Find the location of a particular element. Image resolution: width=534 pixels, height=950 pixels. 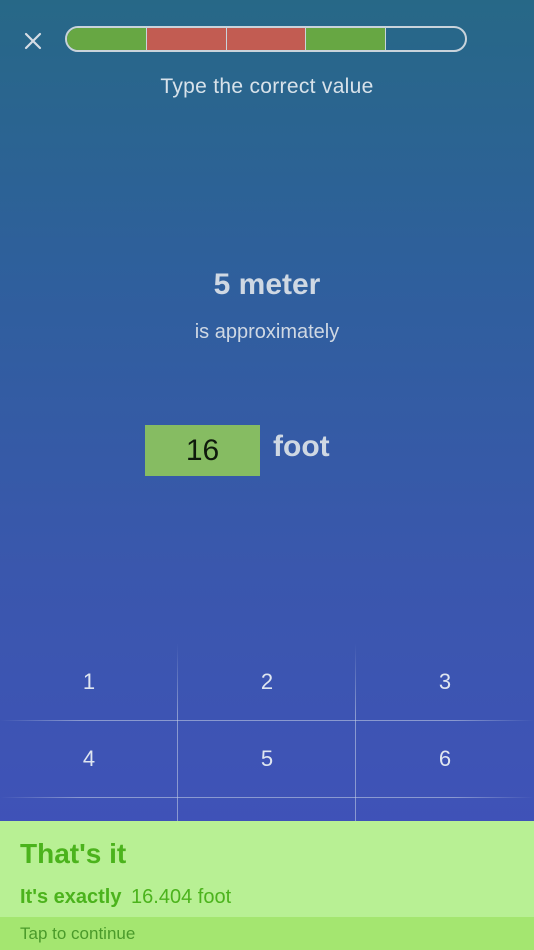

key-4: 4 is located at coordinates (89, 758).